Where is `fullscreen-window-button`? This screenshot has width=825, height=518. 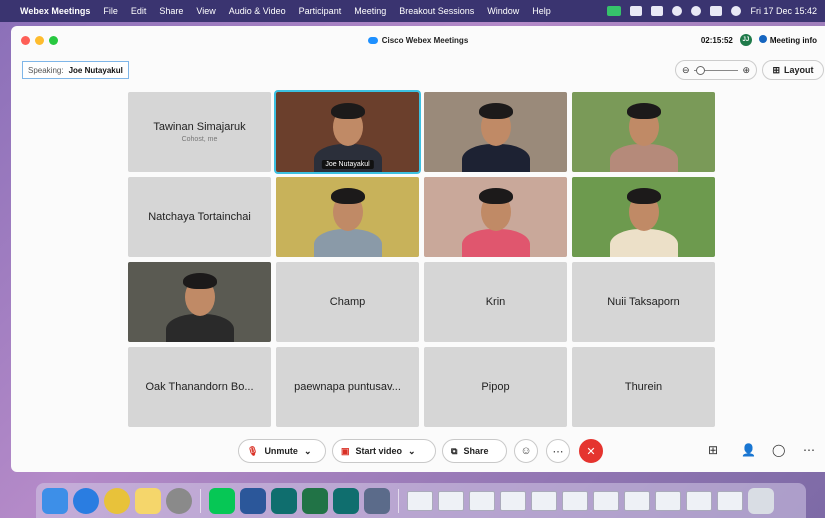
fullscreen-window-button is located at coordinates (53, 40).